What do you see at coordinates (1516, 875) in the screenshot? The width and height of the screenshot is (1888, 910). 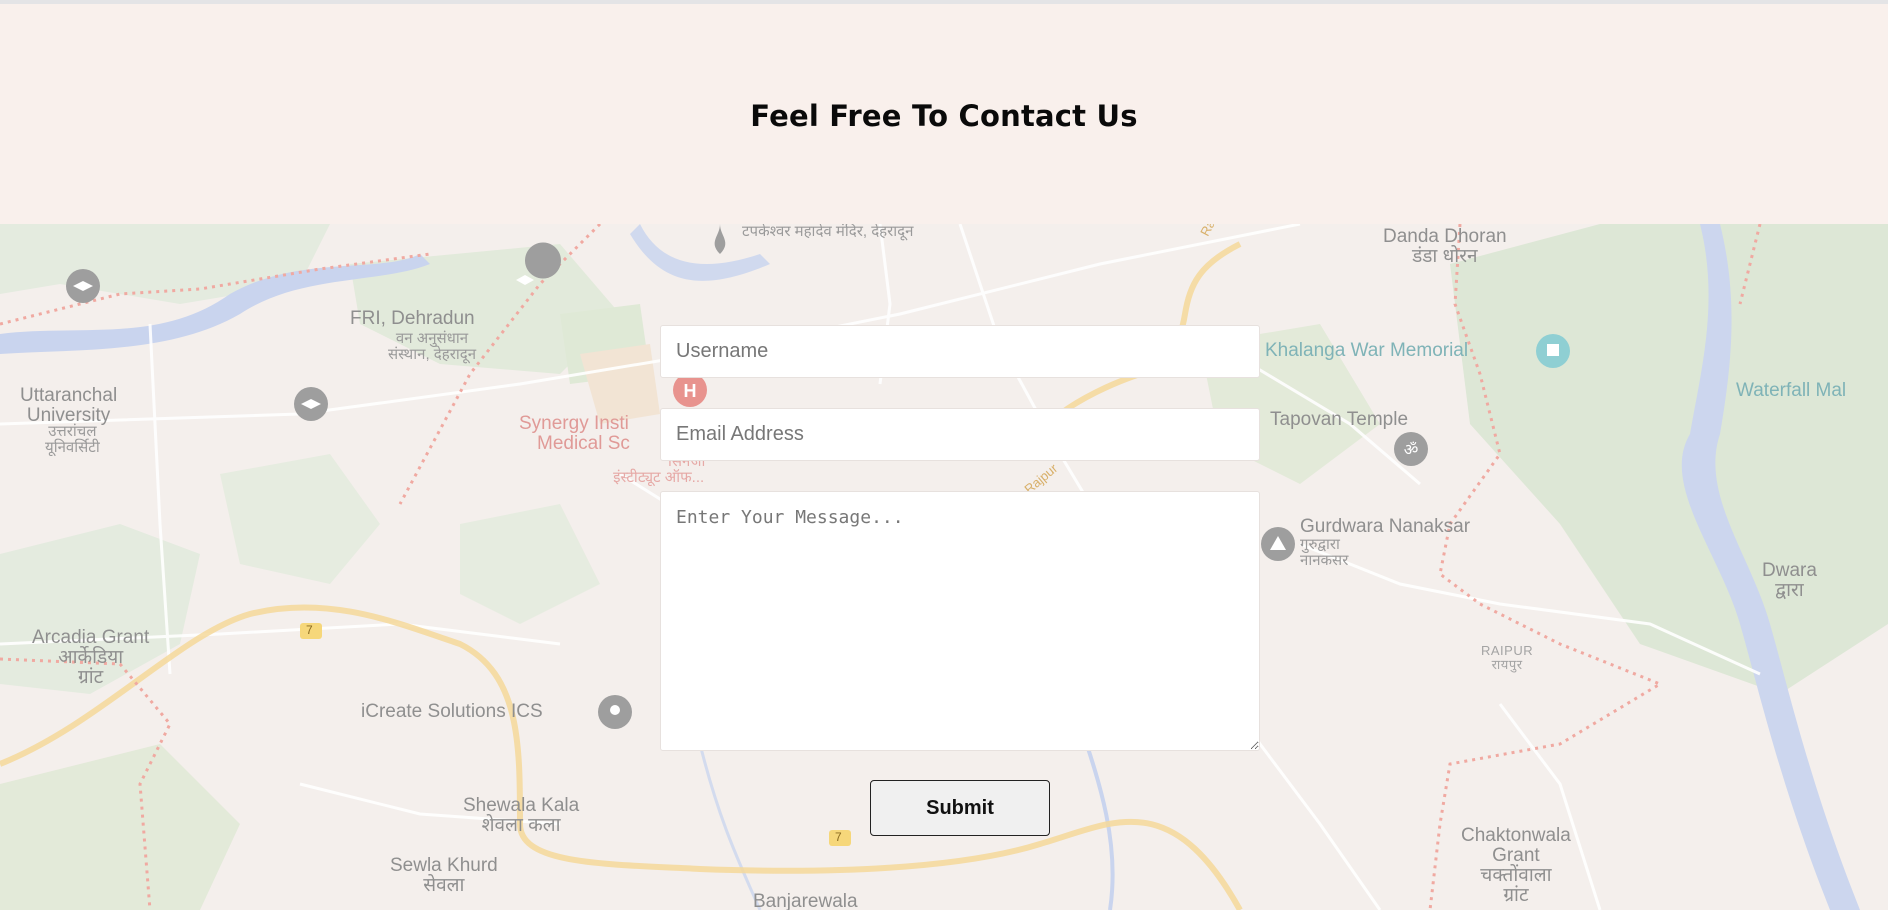 I see `map-label-text-hindi: चक्तोंवाला` at bounding box center [1516, 875].